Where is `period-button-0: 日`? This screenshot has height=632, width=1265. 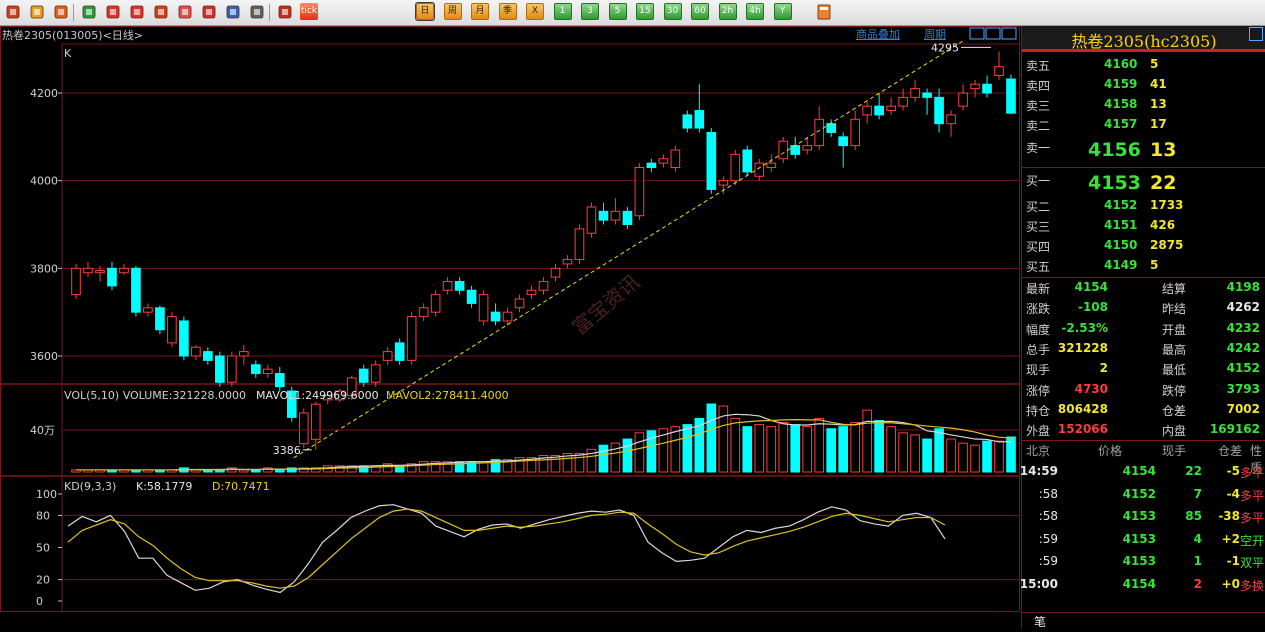 period-button-0: 日 is located at coordinates (425, 11).